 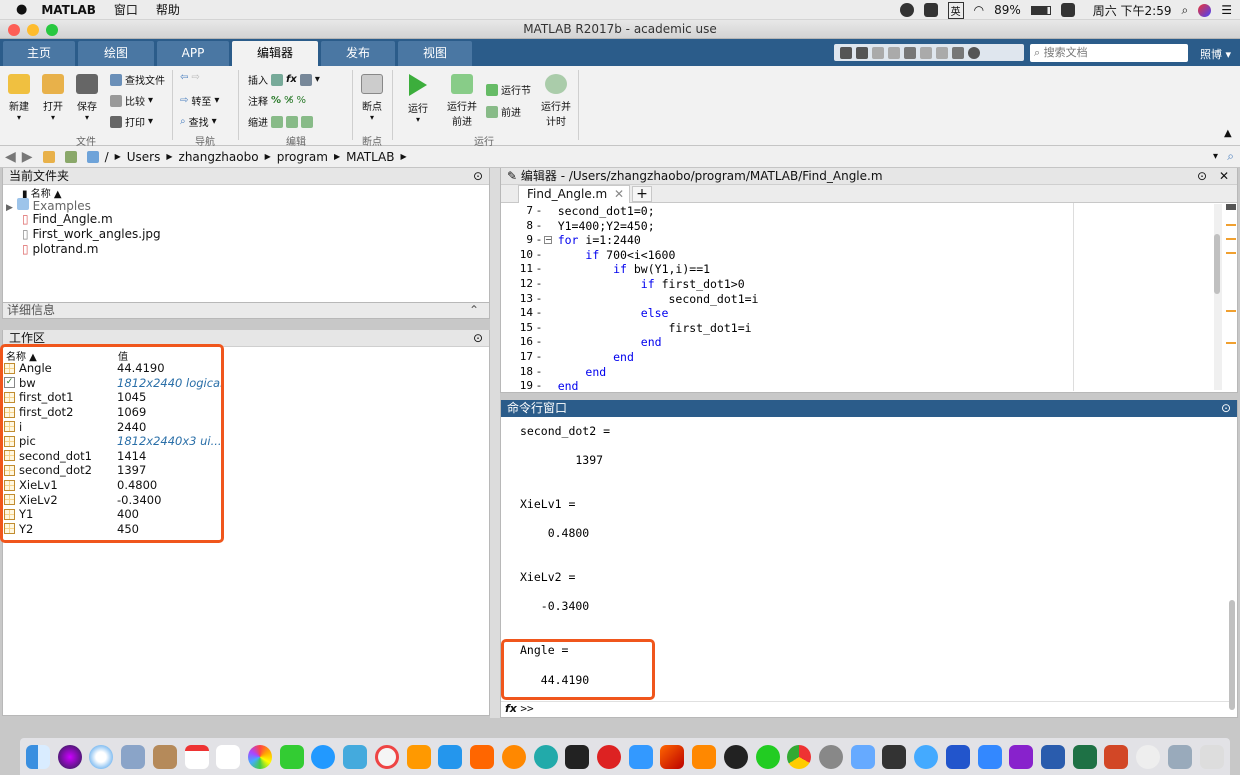 I want to click on code-line: Y1=400;Y2=450;, so click(x=592, y=226).